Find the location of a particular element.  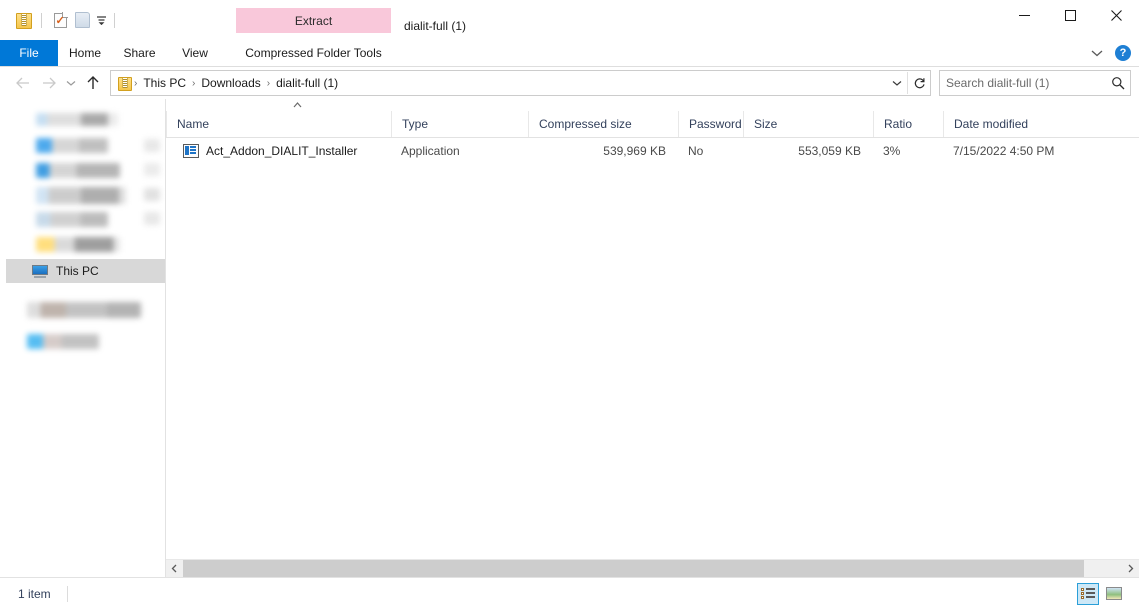

breadcrumb-item-dialit-full: dialit-full (1) is located at coordinates (307, 83).